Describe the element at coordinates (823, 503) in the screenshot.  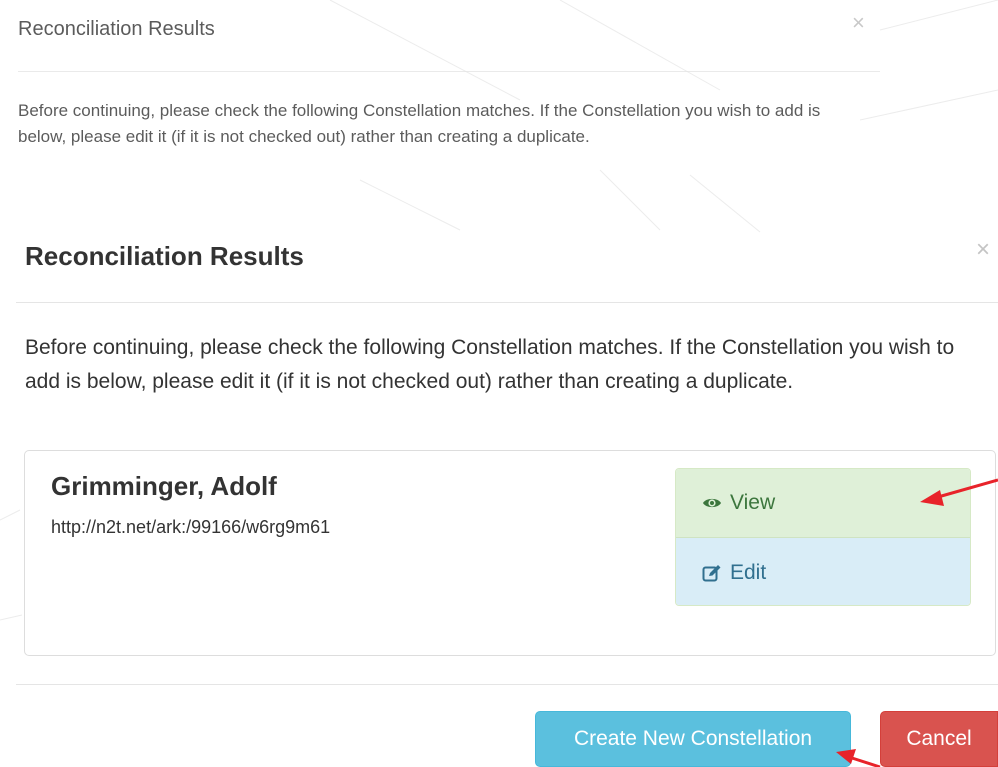
I see `view-button: View` at that location.